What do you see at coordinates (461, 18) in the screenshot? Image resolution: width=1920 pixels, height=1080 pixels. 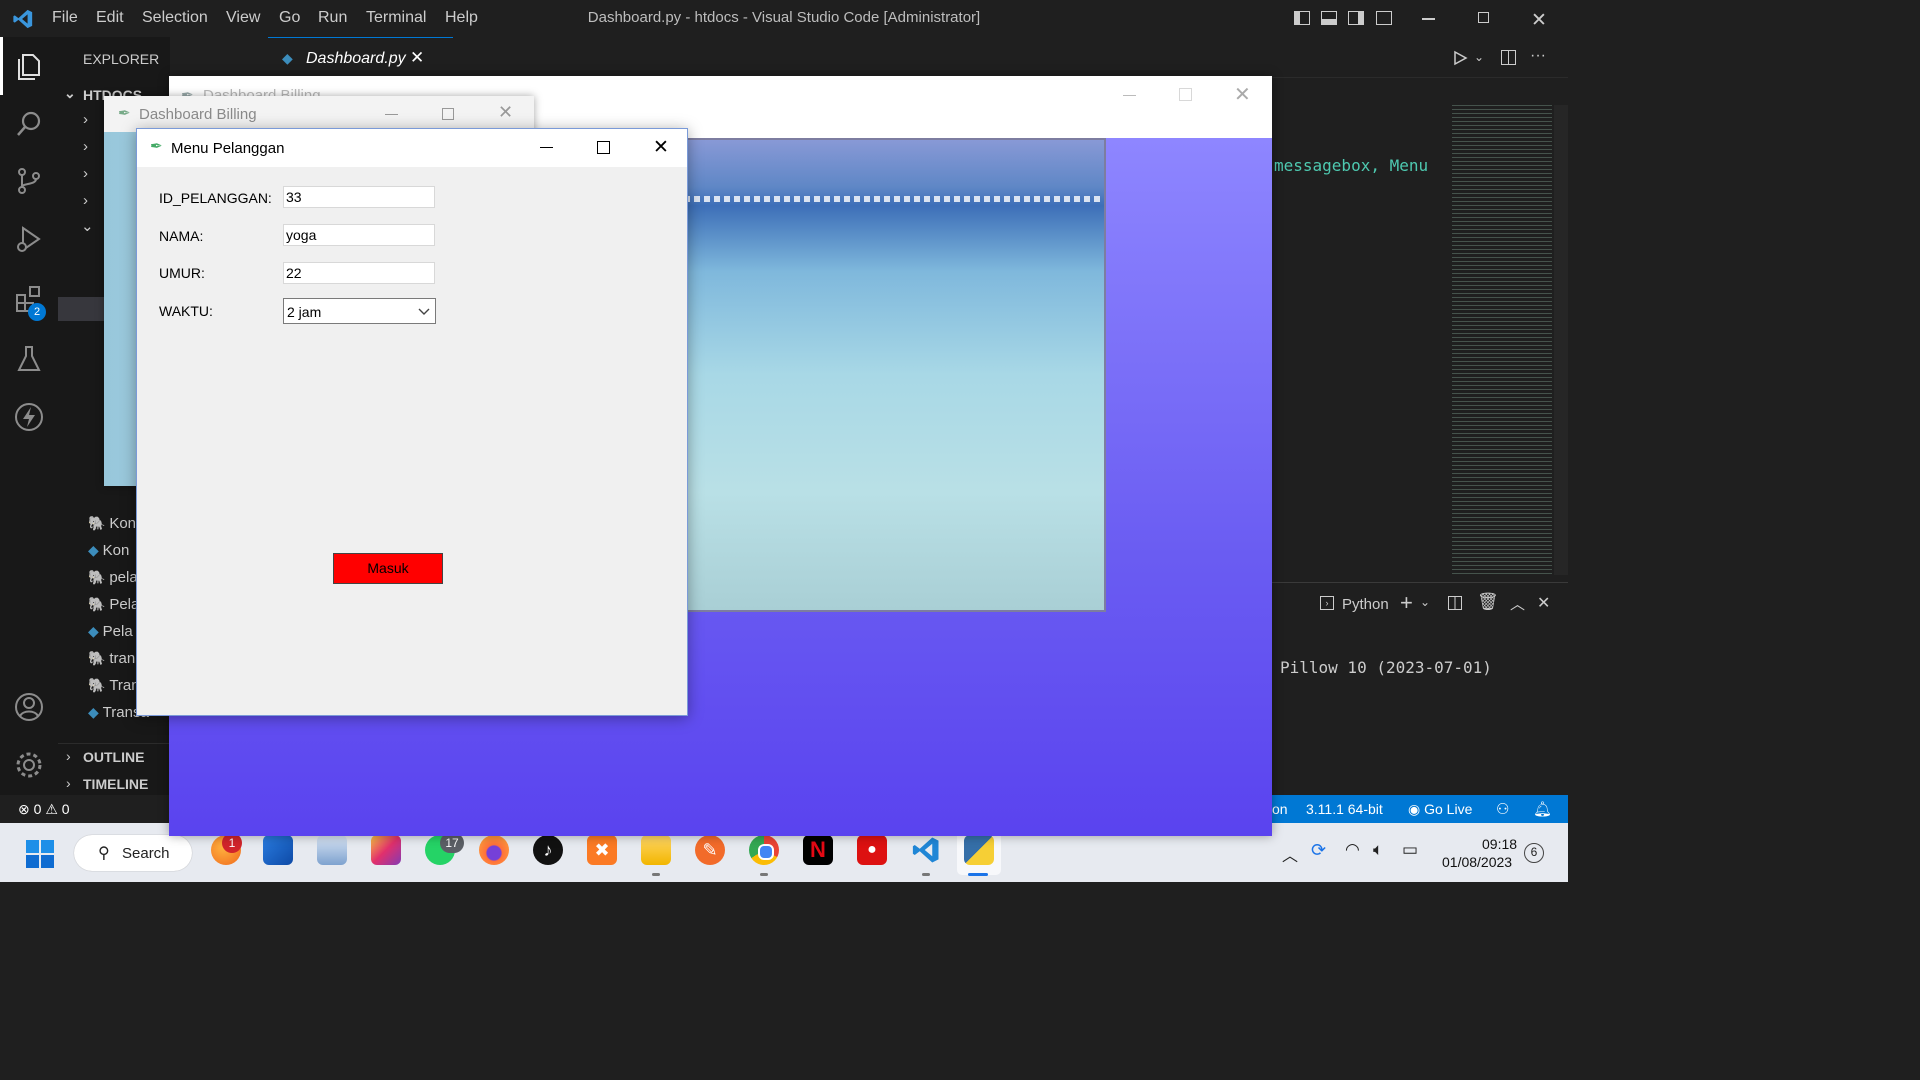 I see `menu-help: Help` at bounding box center [461, 18].